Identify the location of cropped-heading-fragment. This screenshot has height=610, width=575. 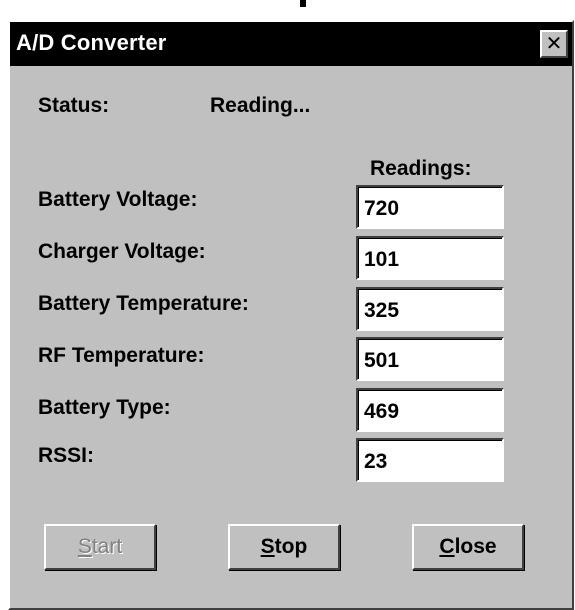
(287, 10).